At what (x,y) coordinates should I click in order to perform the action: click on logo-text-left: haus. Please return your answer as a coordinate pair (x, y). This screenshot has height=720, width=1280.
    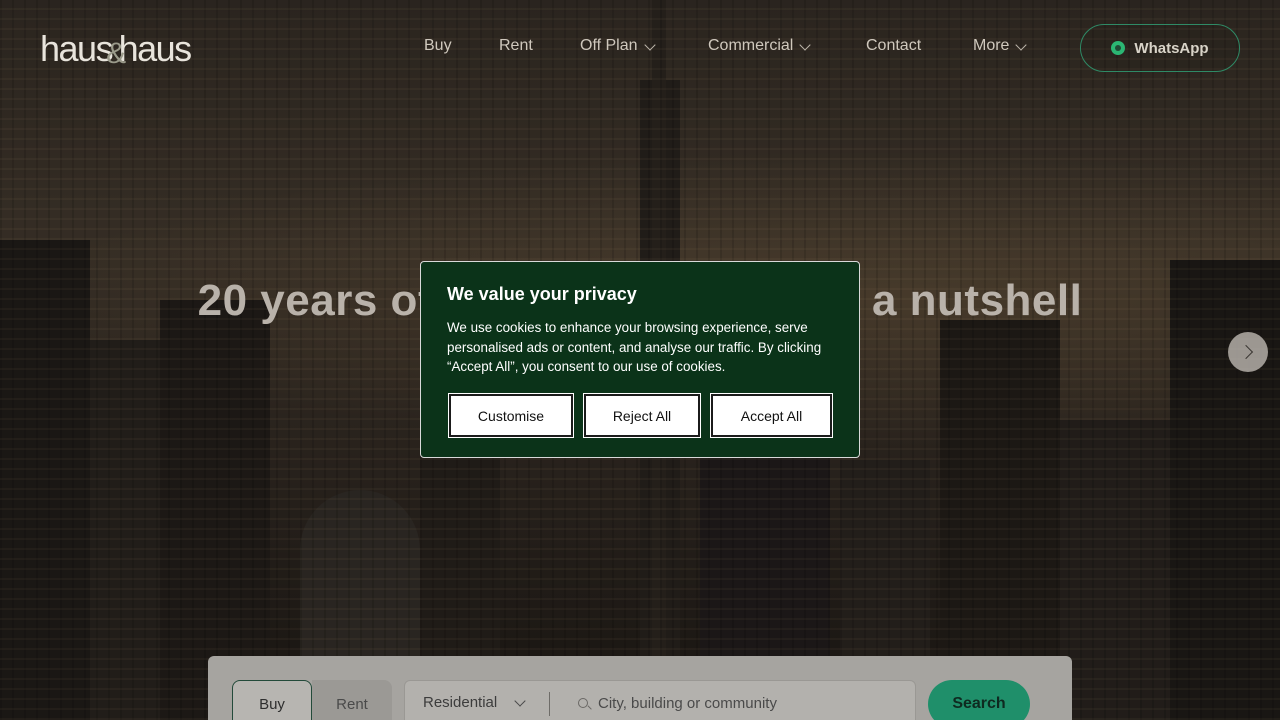
    Looking at the image, I should click on (77, 48).